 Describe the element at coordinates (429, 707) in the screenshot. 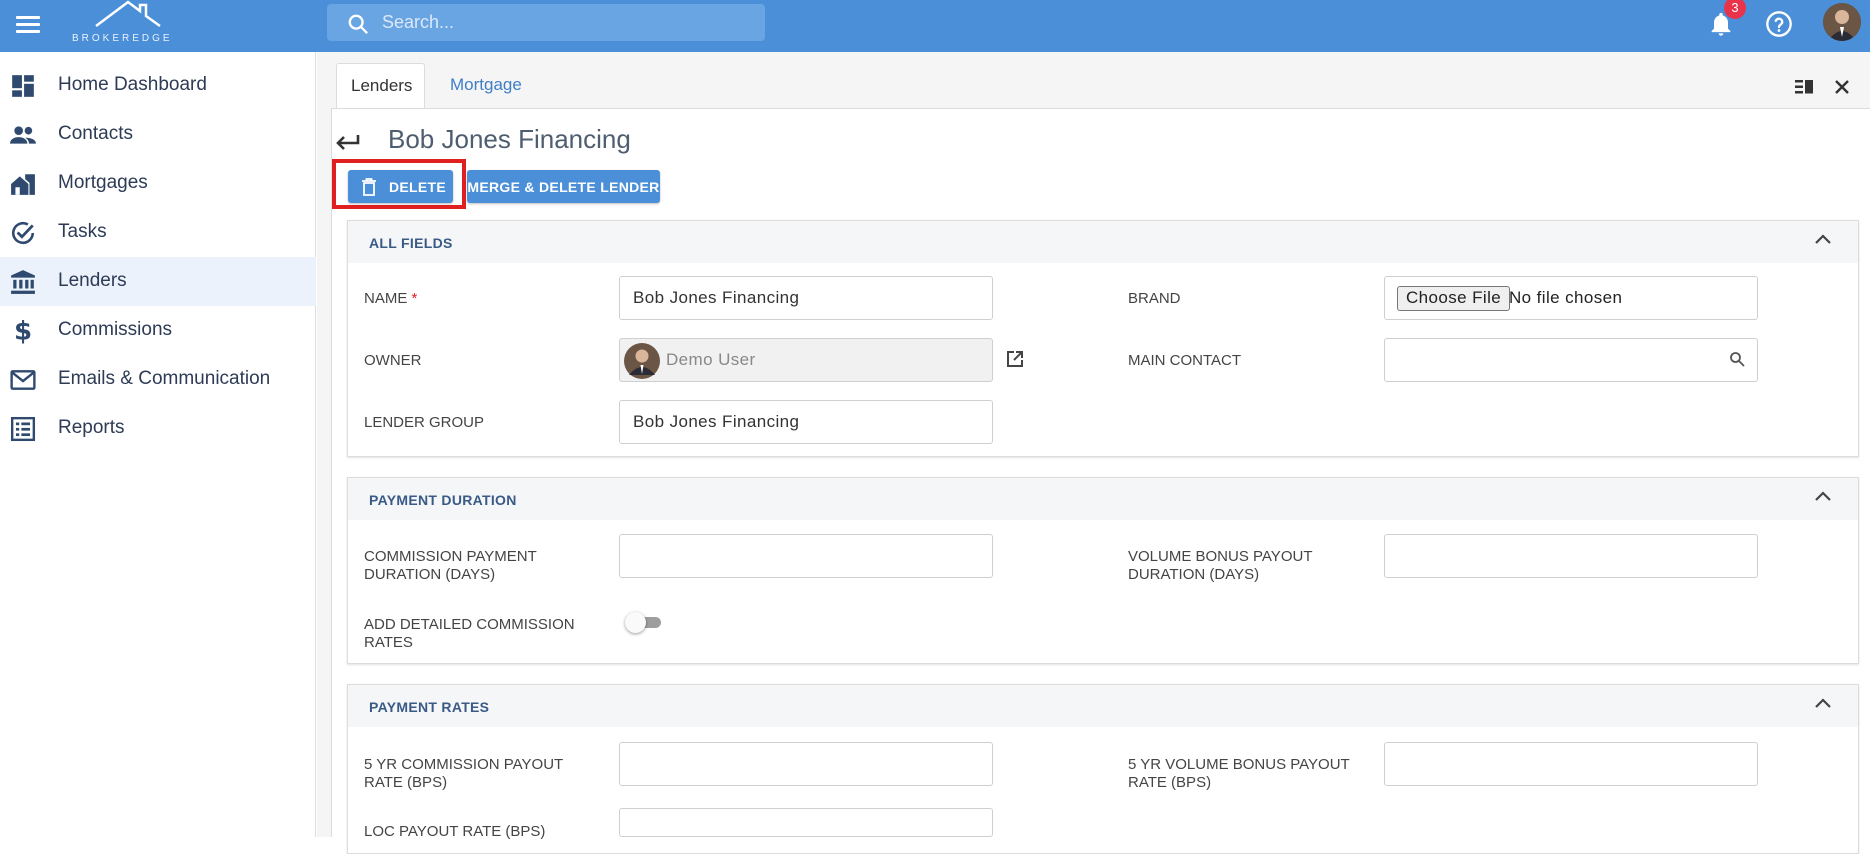

I see `section-title: PAYMENT RATES` at that location.